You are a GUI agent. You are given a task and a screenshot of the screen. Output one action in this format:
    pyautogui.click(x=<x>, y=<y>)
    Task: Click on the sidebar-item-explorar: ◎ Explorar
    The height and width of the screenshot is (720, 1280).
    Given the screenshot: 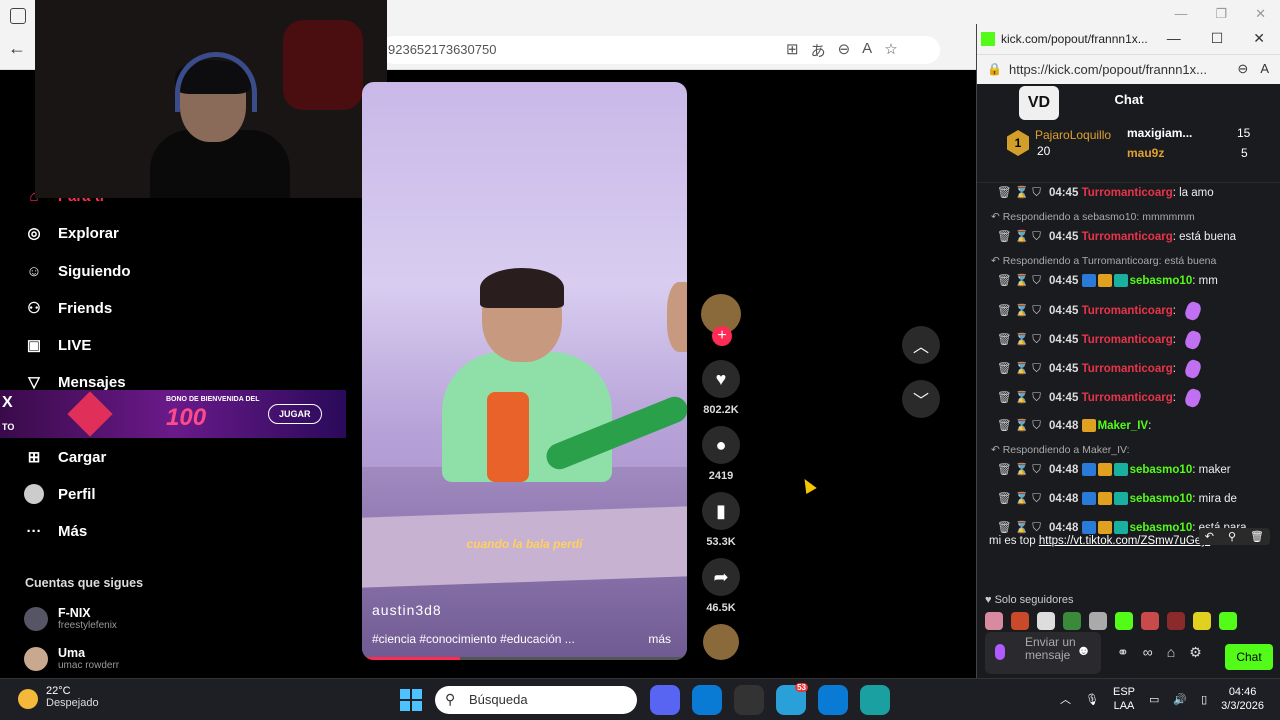 What is the action you would take?
    pyautogui.click(x=71, y=233)
    